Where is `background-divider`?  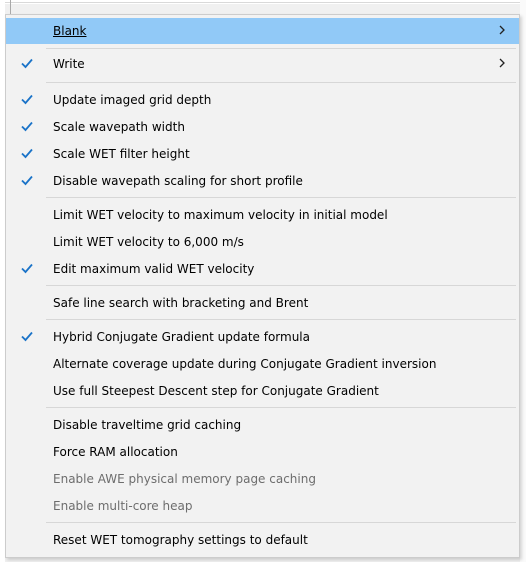 background-divider is located at coordinates (263, 2).